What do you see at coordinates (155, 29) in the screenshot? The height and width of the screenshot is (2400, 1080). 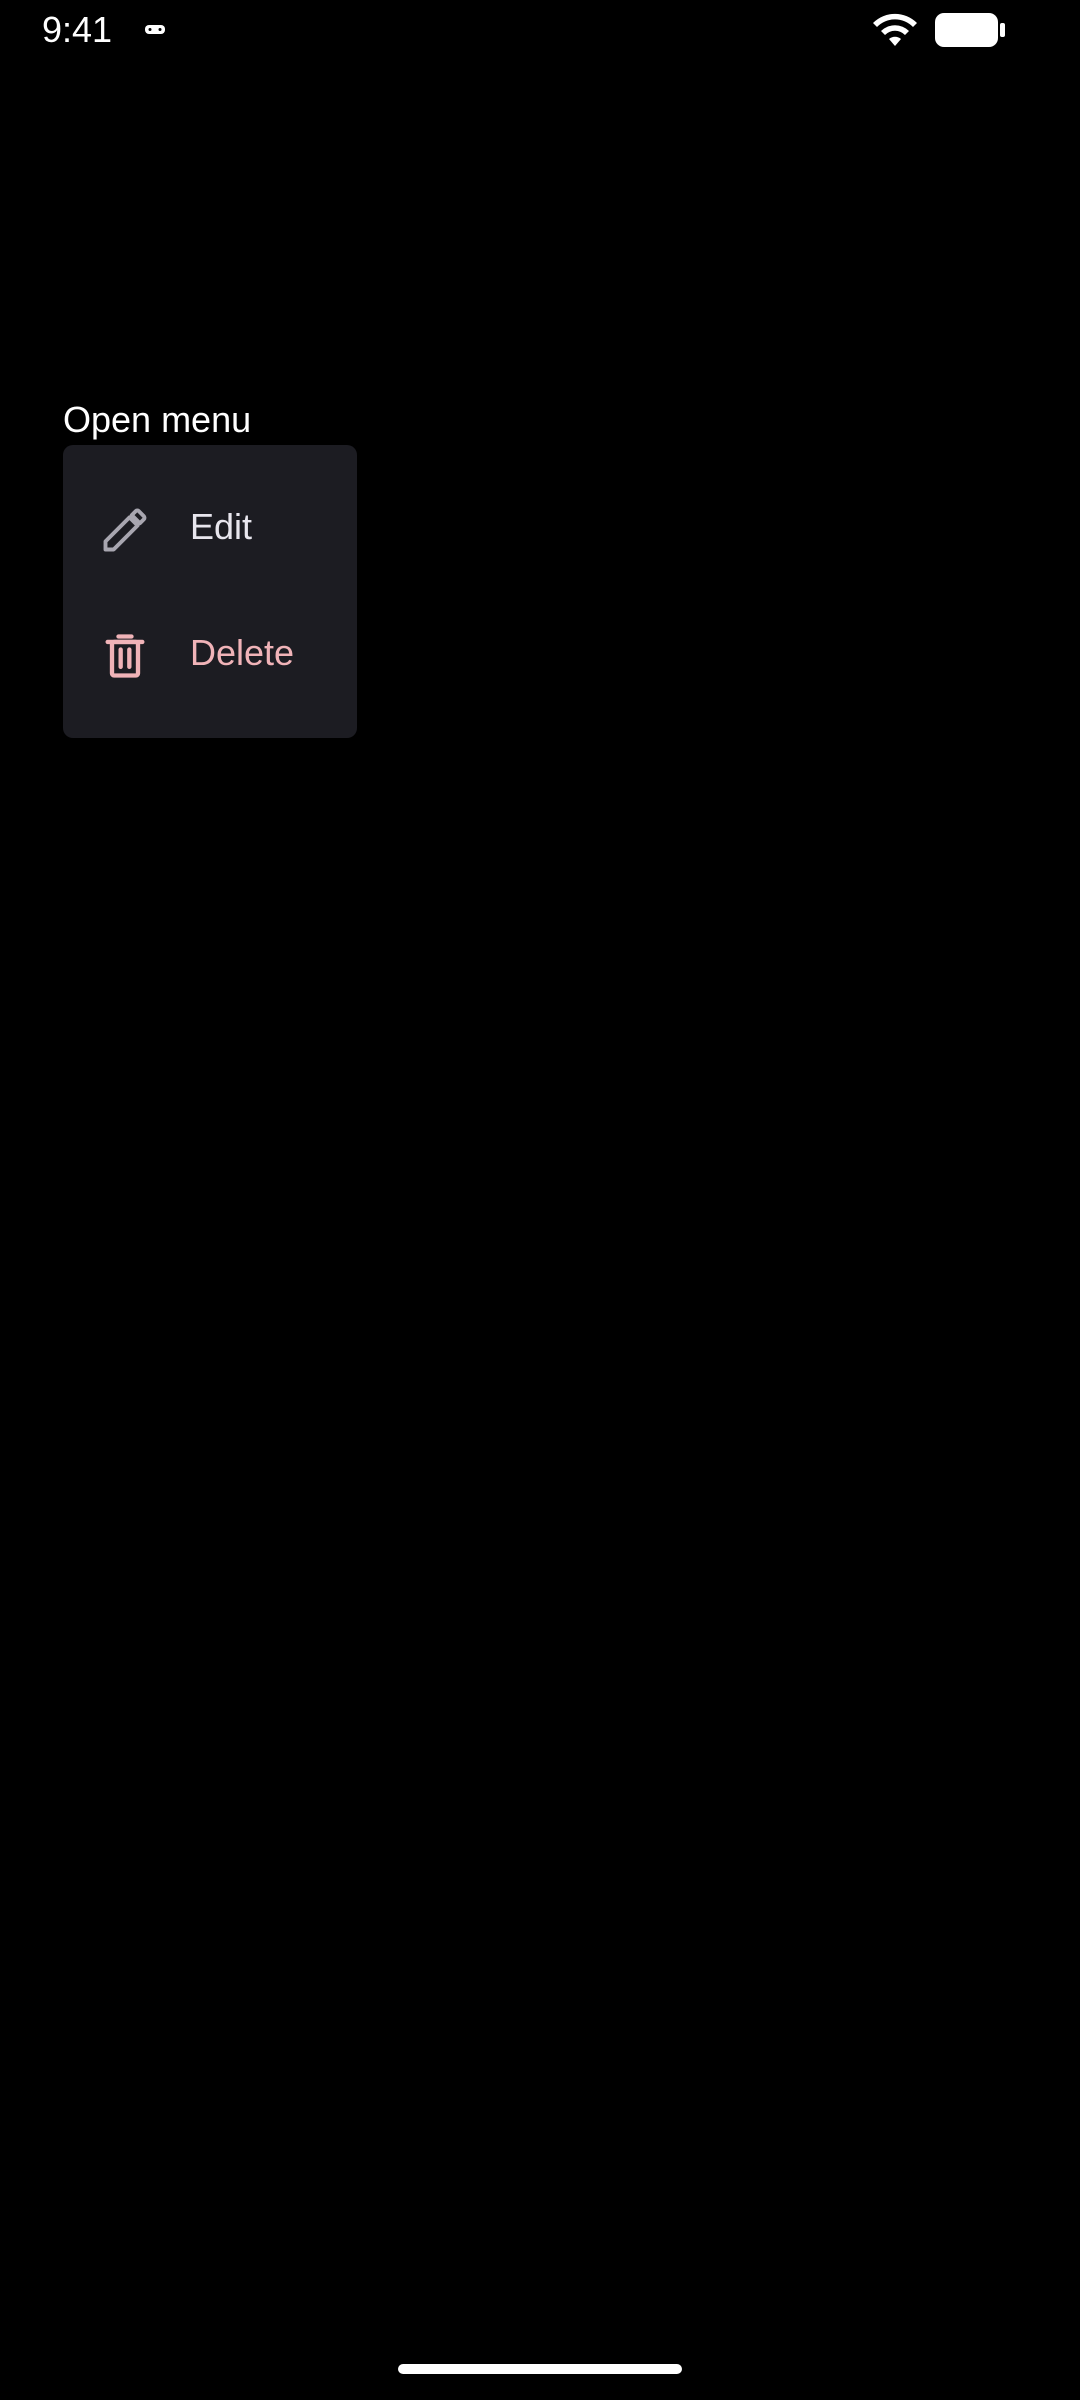 I see `game-controller-icon` at bounding box center [155, 29].